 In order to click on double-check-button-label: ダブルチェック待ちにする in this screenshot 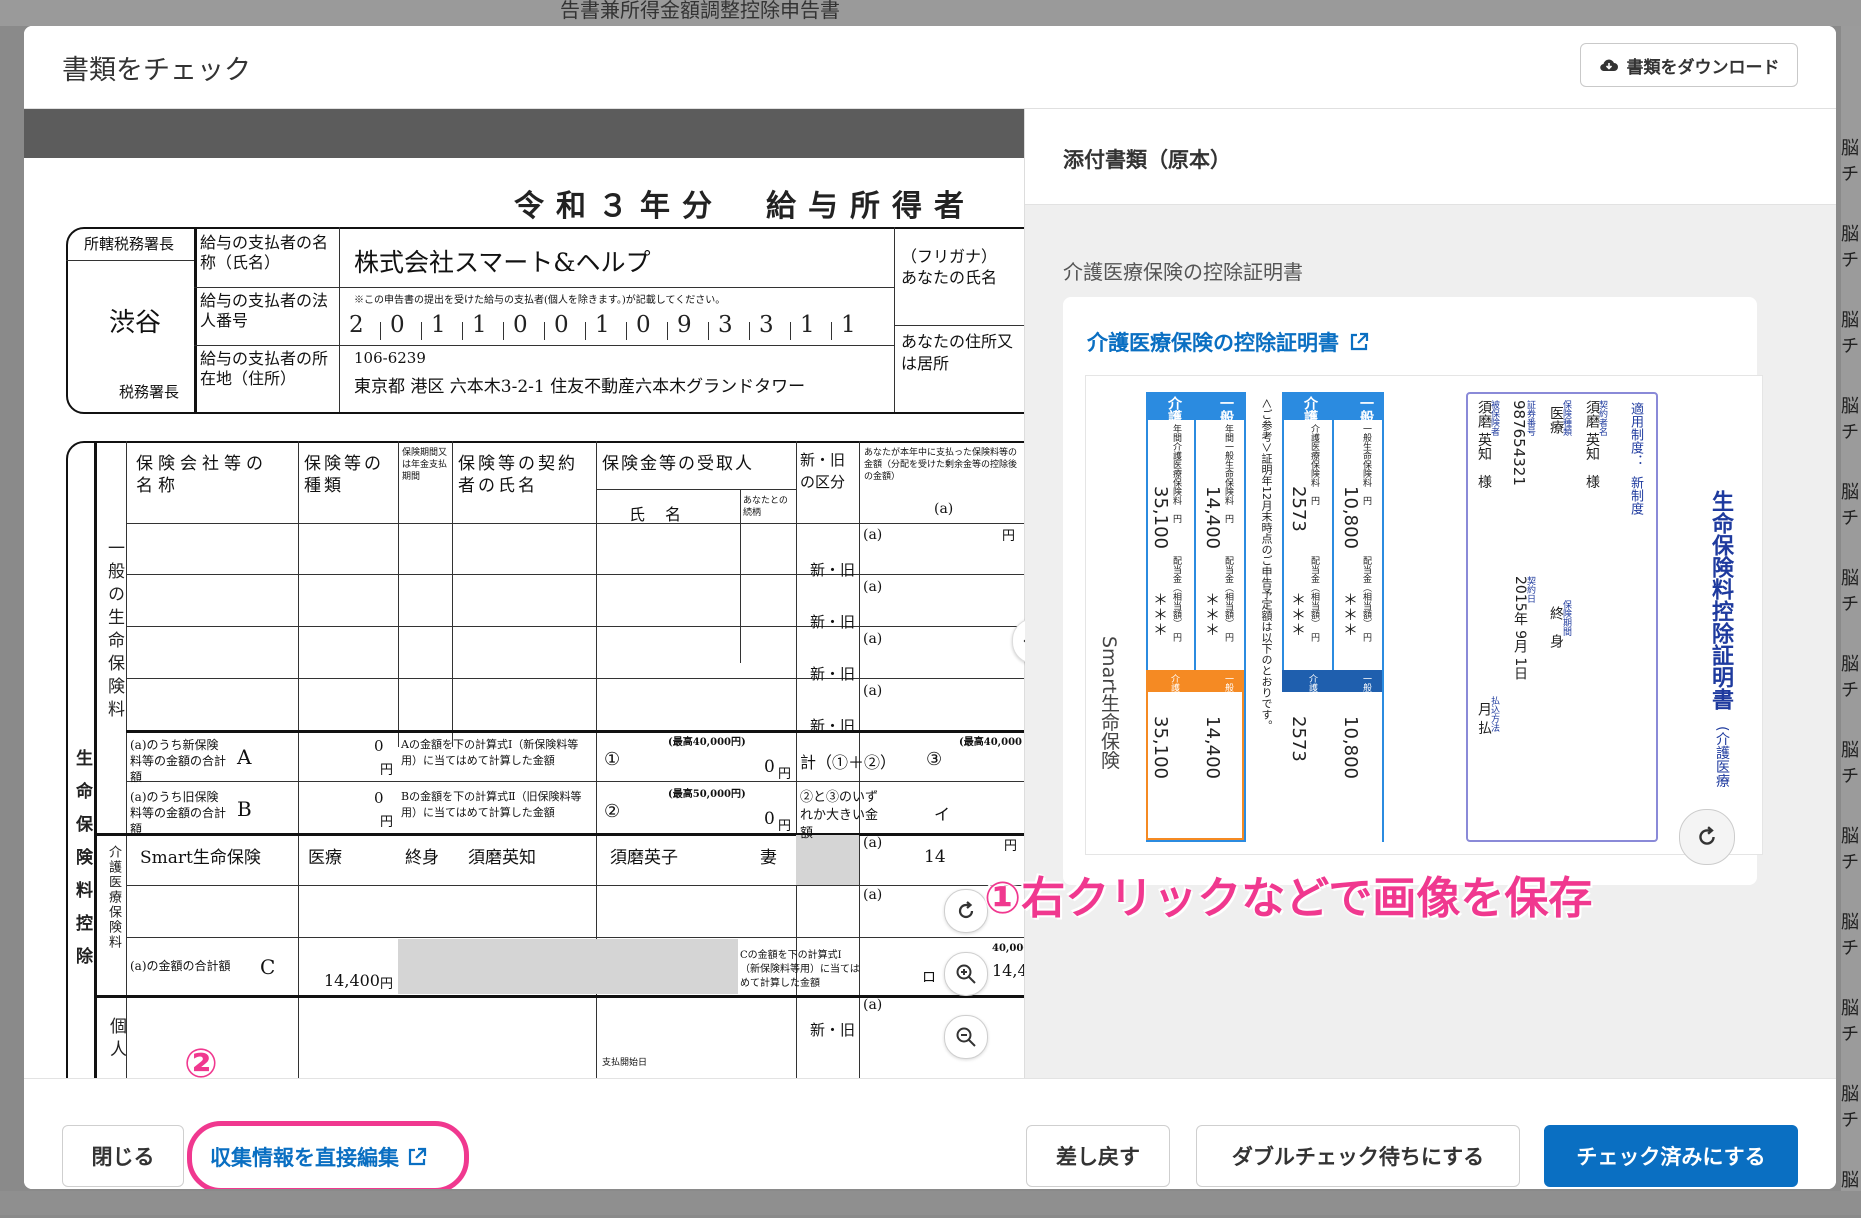, I will do `click(1358, 1157)`.